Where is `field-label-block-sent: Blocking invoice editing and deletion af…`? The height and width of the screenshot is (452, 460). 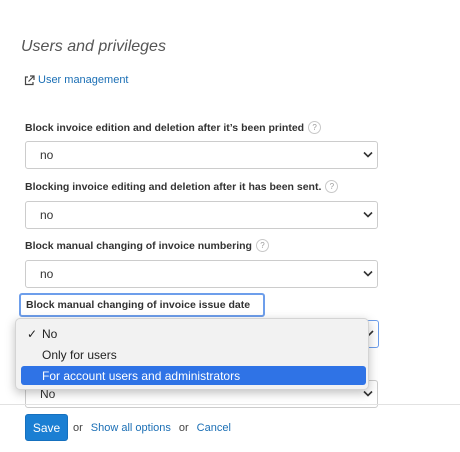
field-label-block-sent: Blocking invoice editing and deletion af… is located at coordinates (182, 186).